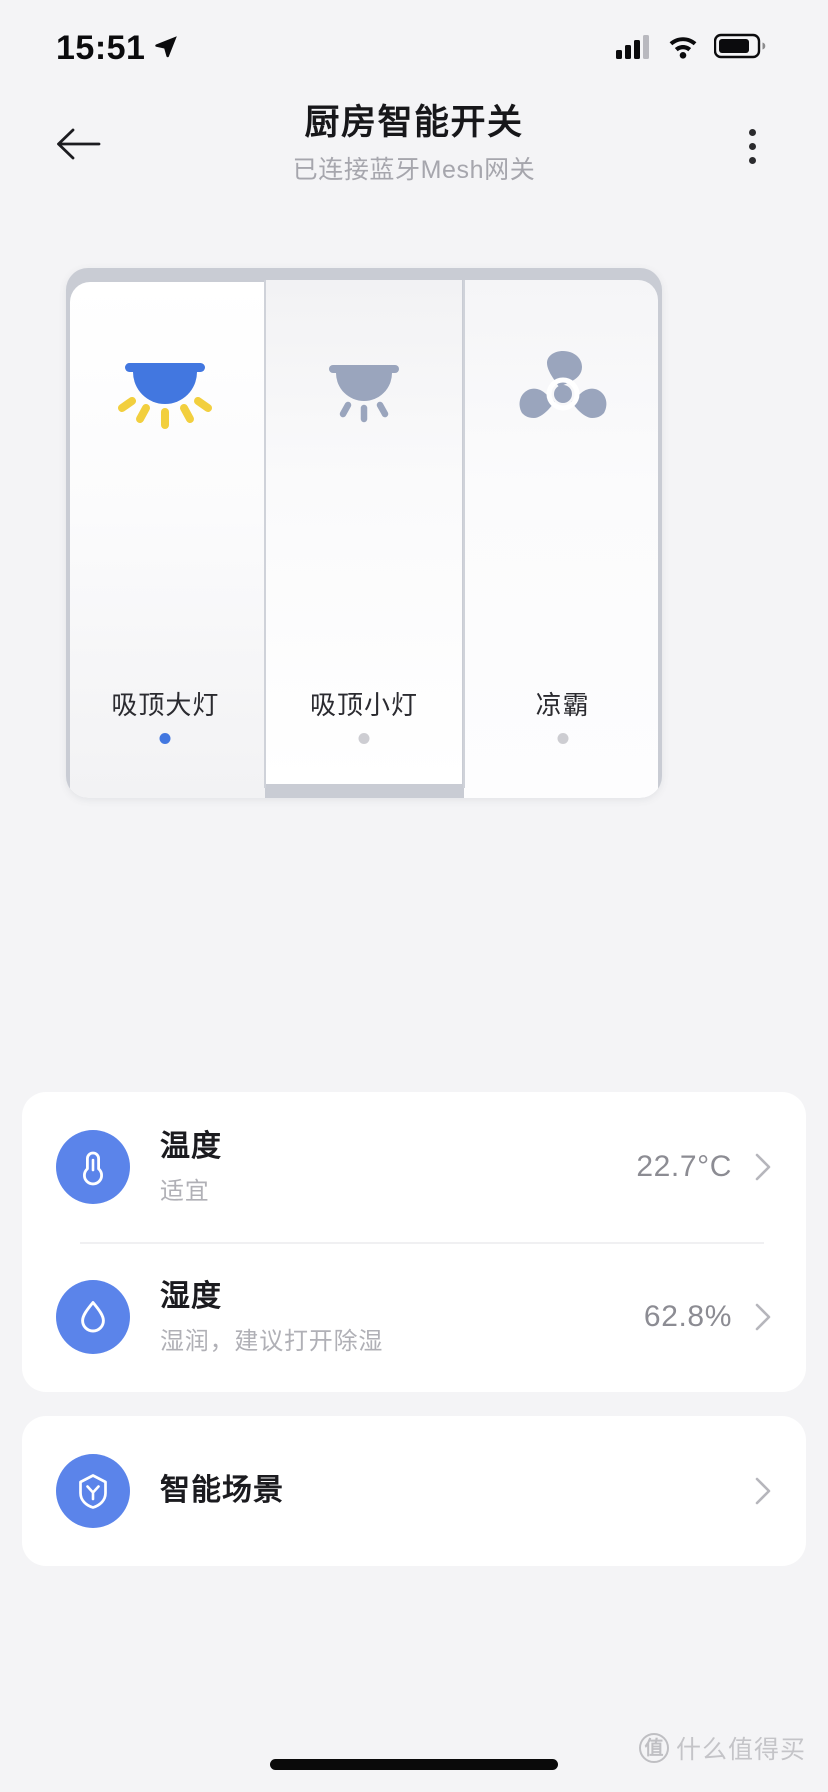  Describe the element at coordinates (563, 392) in the screenshot. I see `fan-icon` at that location.